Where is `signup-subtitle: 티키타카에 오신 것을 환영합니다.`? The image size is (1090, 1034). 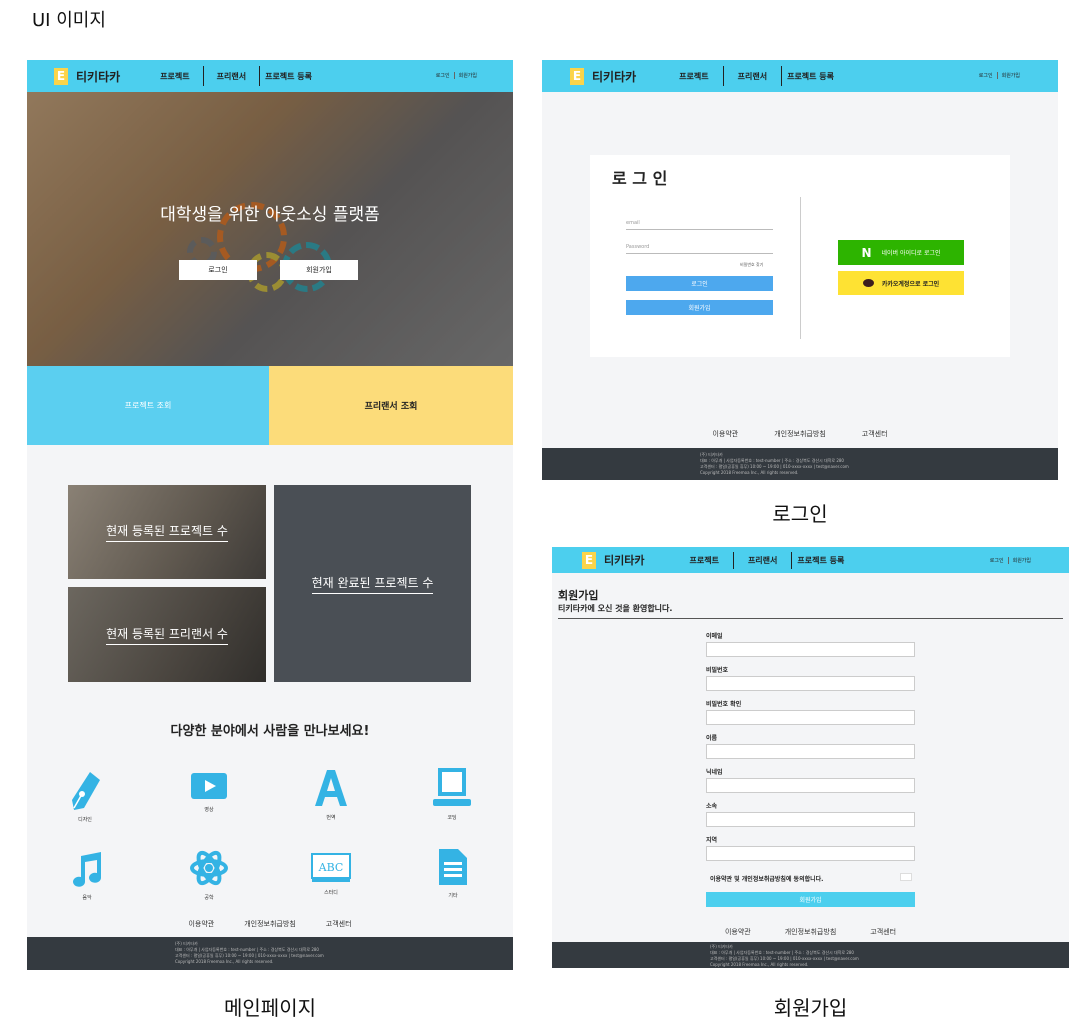
signup-subtitle: 티키타카에 오신 것을 환영합니다. is located at coordinates (615, 608).